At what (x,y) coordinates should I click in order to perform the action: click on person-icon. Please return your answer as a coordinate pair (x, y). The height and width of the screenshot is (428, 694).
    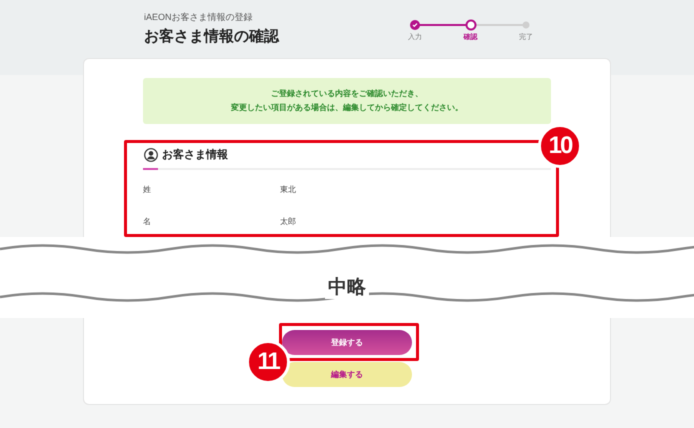
    Looking at the image, I should click on (151, 155).